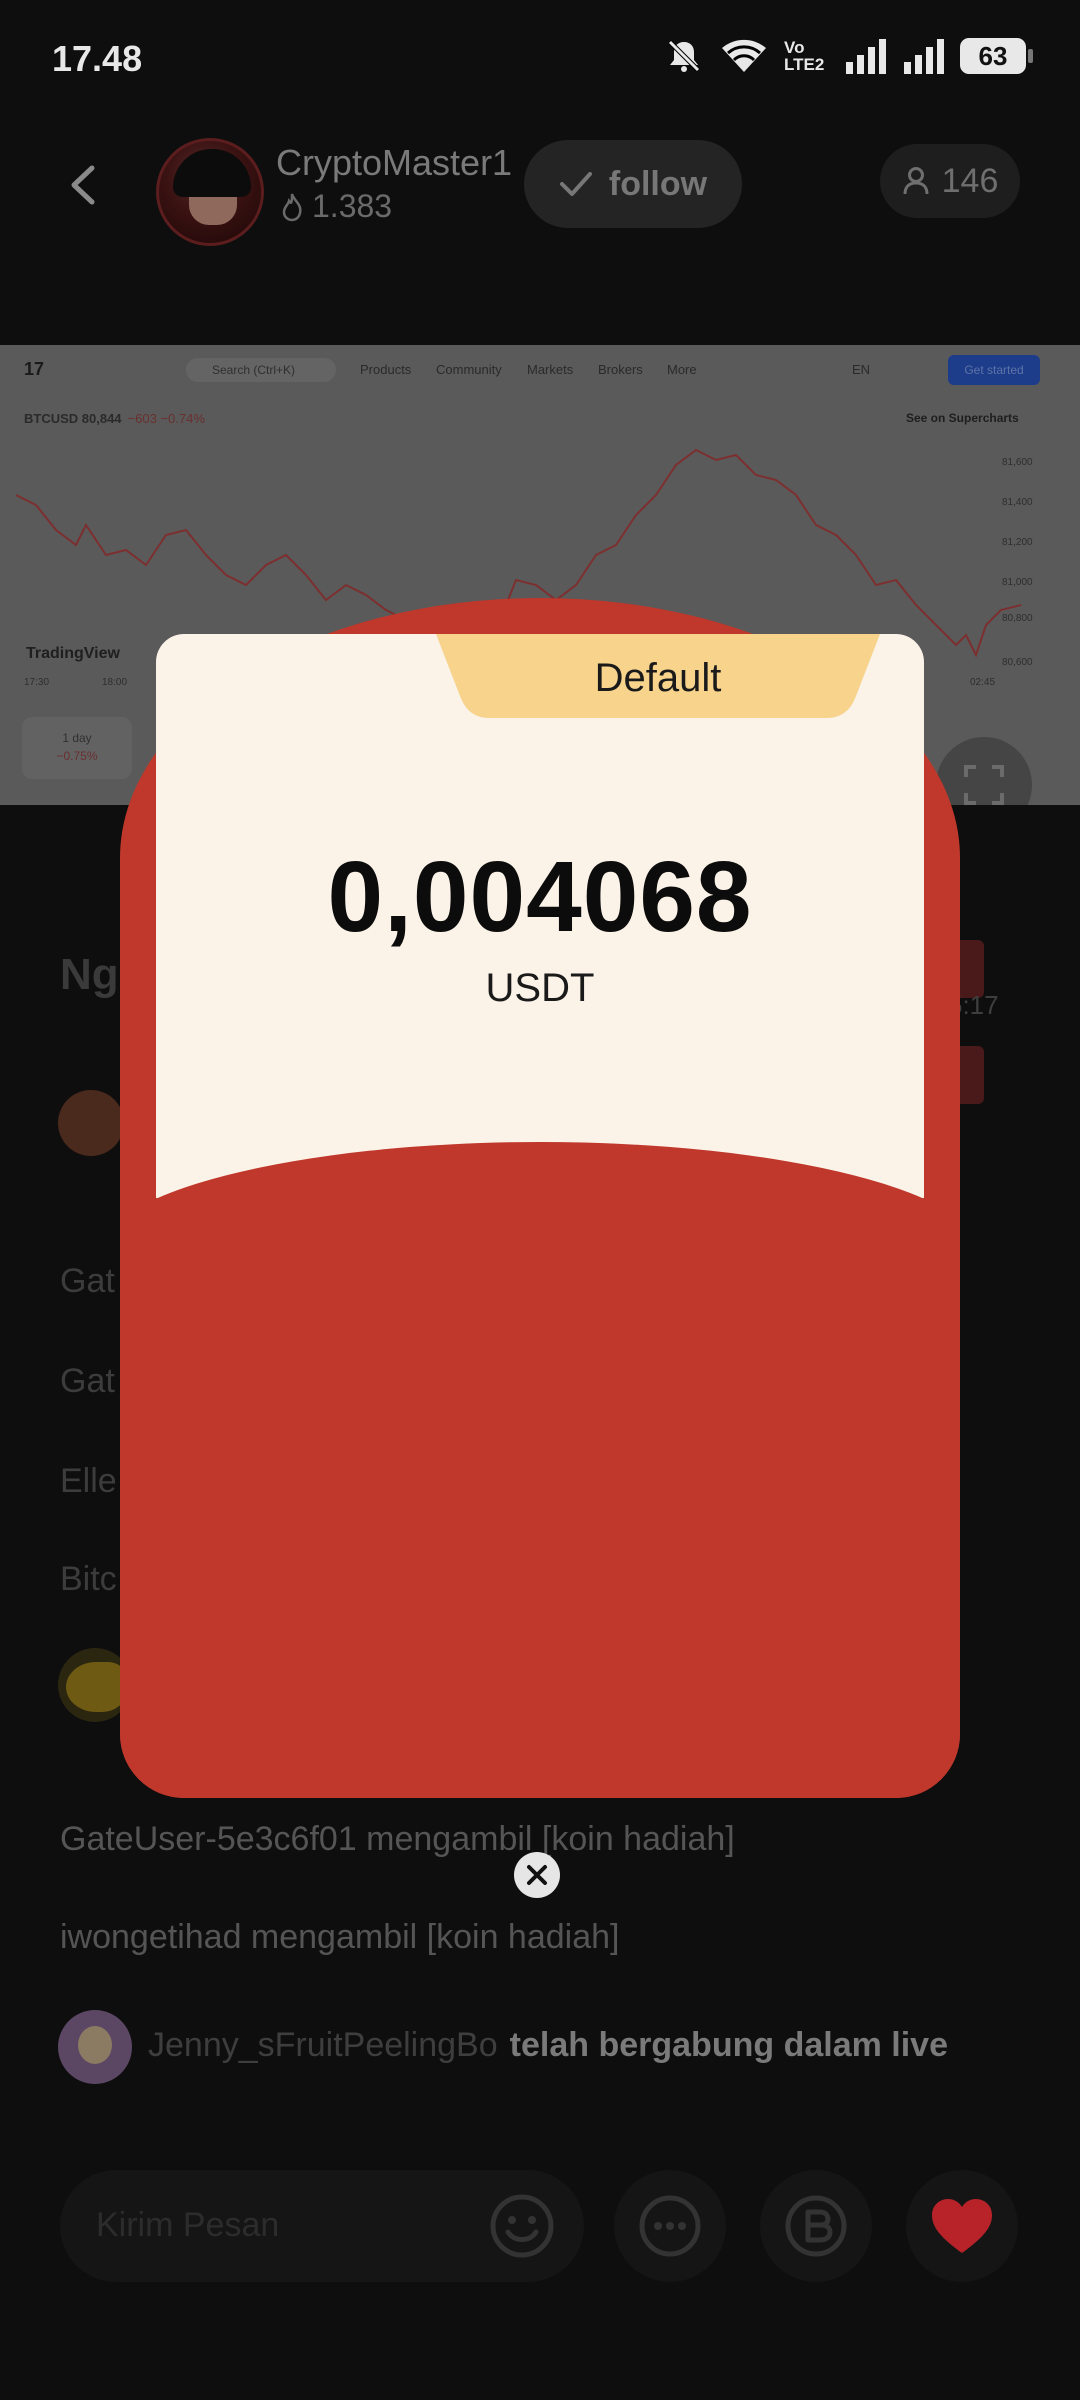 This screenshot has height=2400, width=1080. I want to click on close-popup-button, so click(537, 1875).